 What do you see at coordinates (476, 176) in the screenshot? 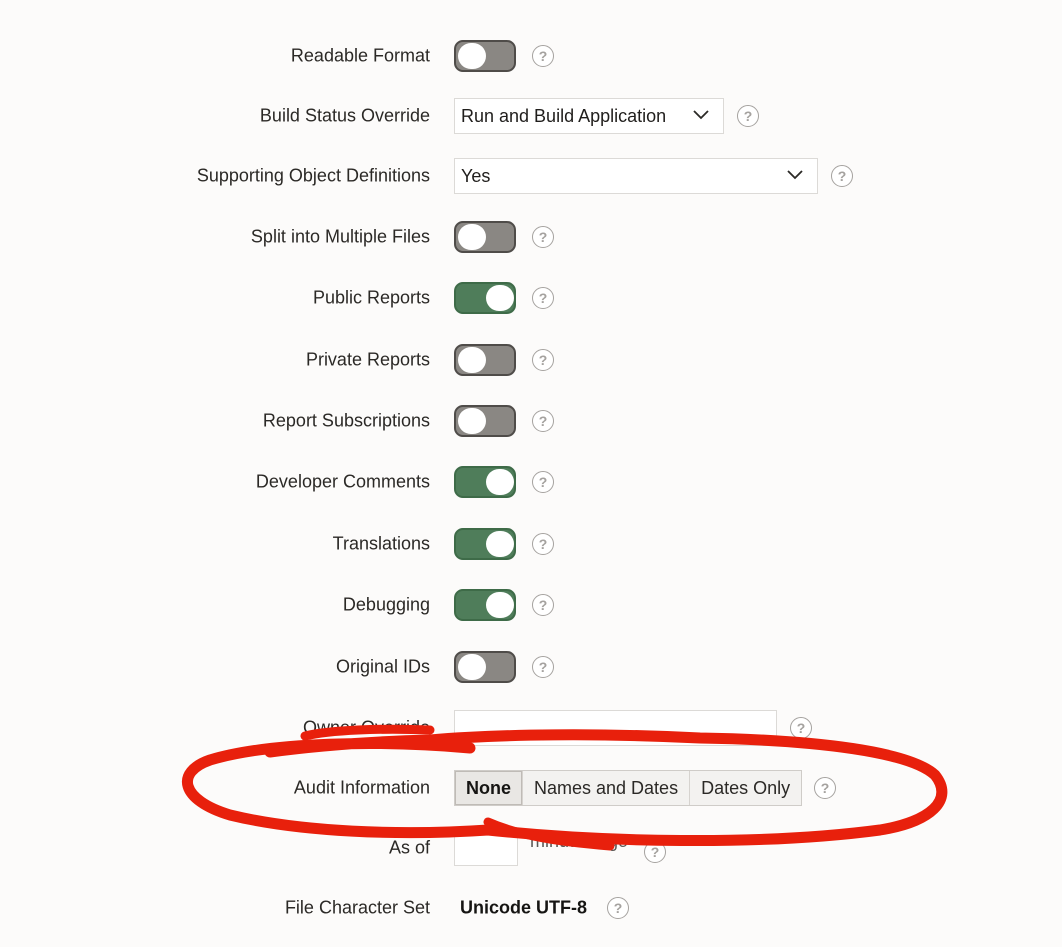
I see `supporting-object-definitions-value: Yes` at bounding box center [476, 176].